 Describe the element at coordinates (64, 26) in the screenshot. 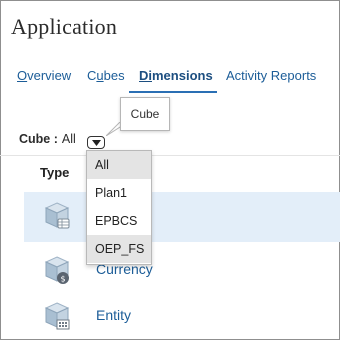

I see `page-title: Application` at that location.